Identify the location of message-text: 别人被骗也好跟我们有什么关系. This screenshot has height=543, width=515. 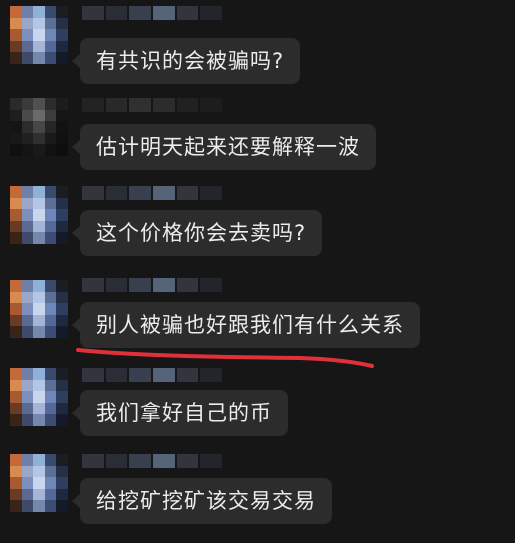
(250, 325).